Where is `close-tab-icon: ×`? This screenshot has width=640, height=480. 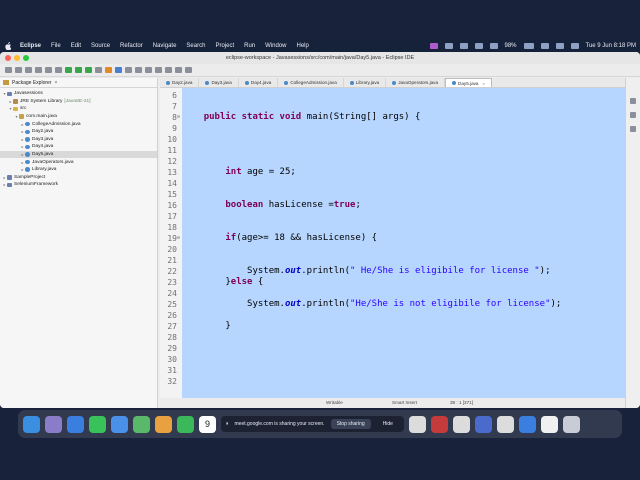 close-tab-icon: × is located at coordinates (483, 83).